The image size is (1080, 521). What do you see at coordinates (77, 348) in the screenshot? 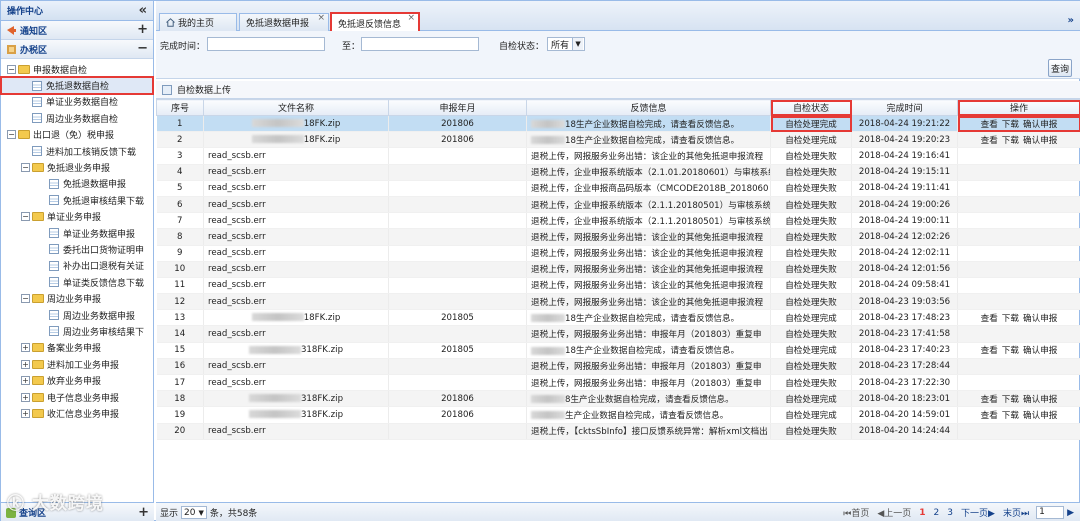
I see `tree-item: + 备案业务申报` at bounding box center [77, 348].